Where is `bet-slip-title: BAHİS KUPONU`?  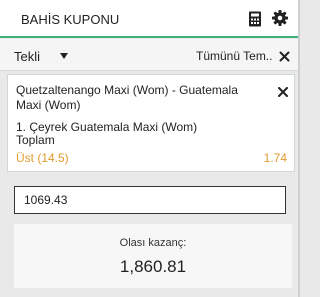 bet-slip-title: BAHİS KUPONU is located at coordinates (70, 19).